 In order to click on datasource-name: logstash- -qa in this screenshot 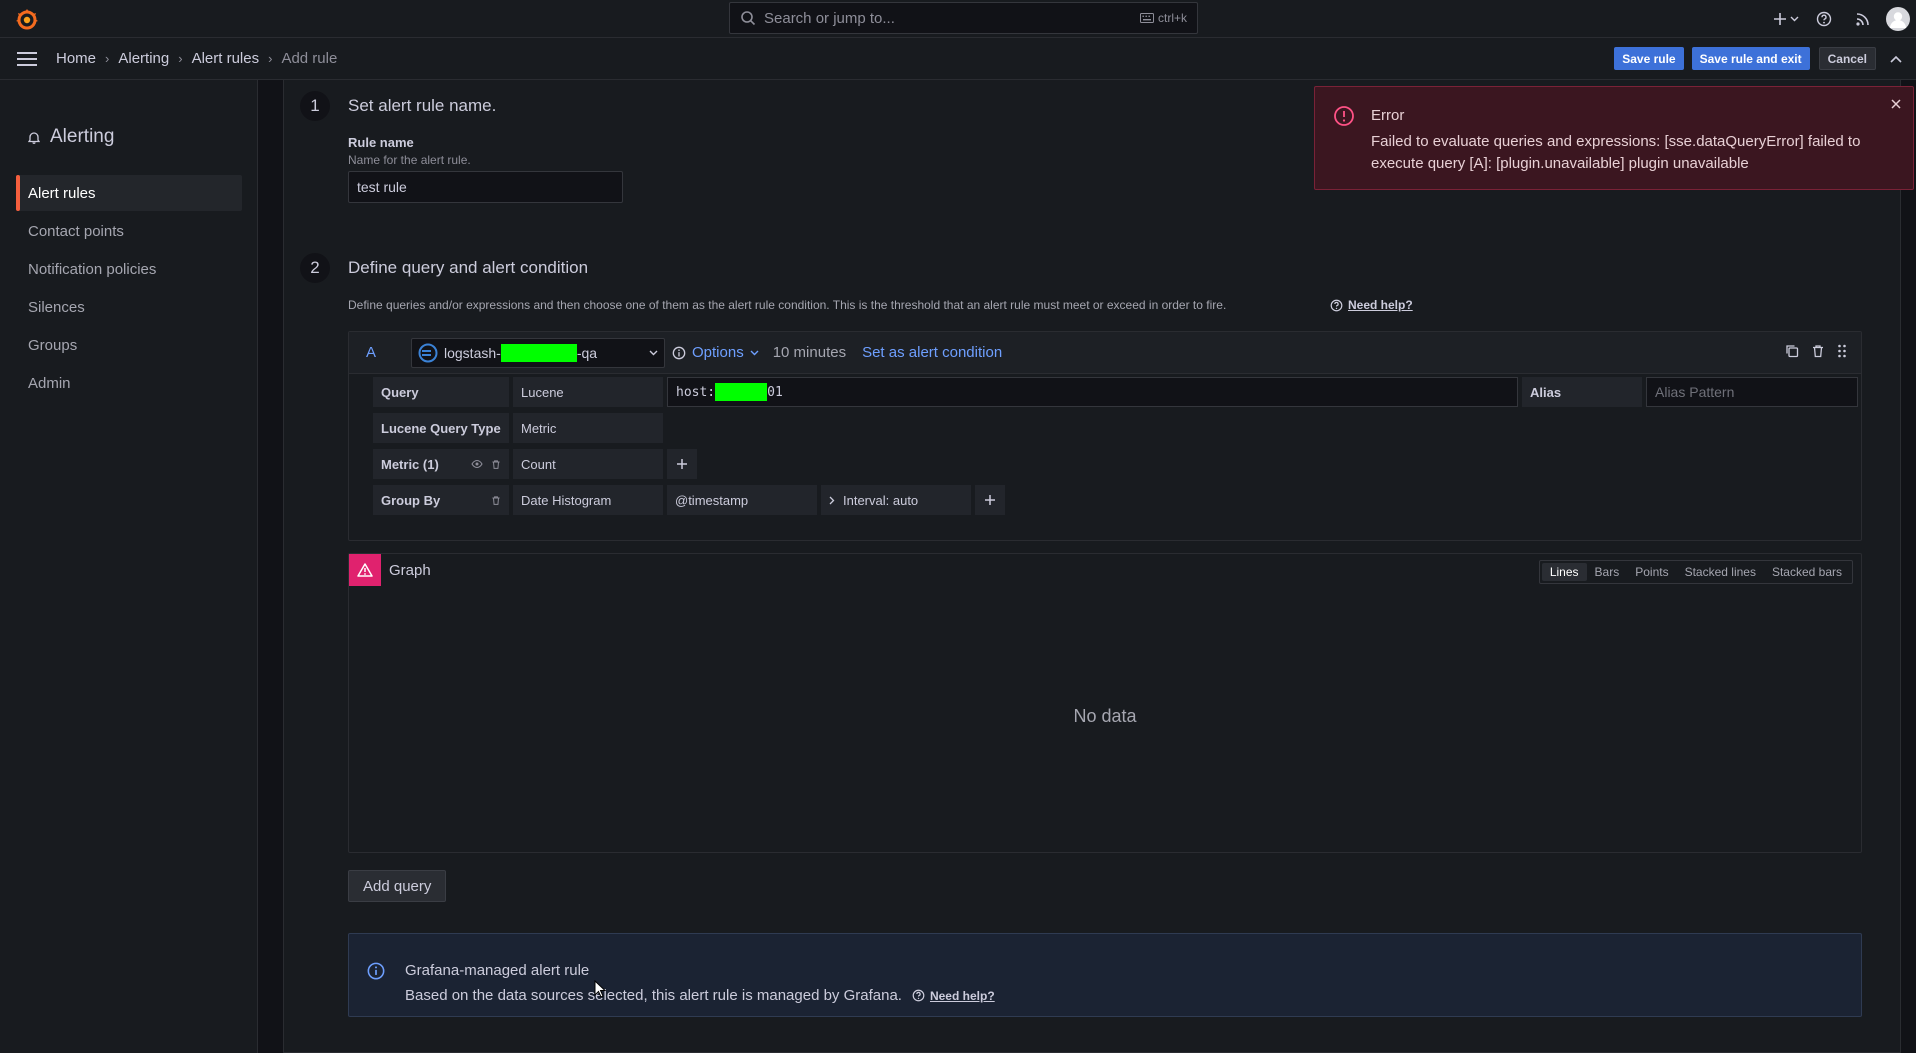, I will do `click(520, 353)`.